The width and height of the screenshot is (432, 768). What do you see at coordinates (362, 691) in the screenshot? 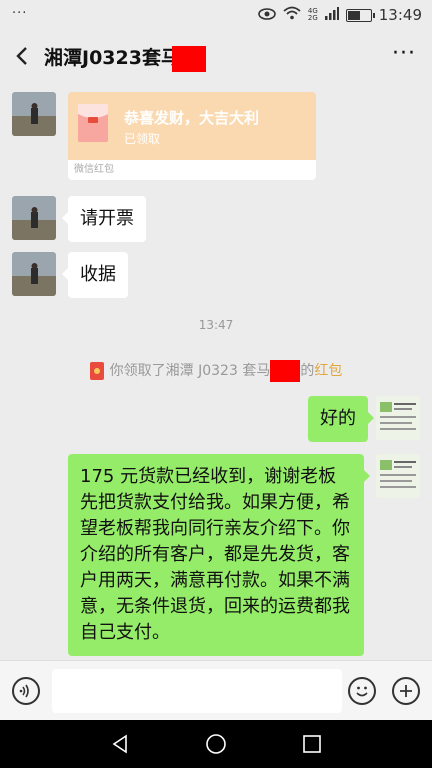
I see `emoji-icon` at bounding box center [362, 691].